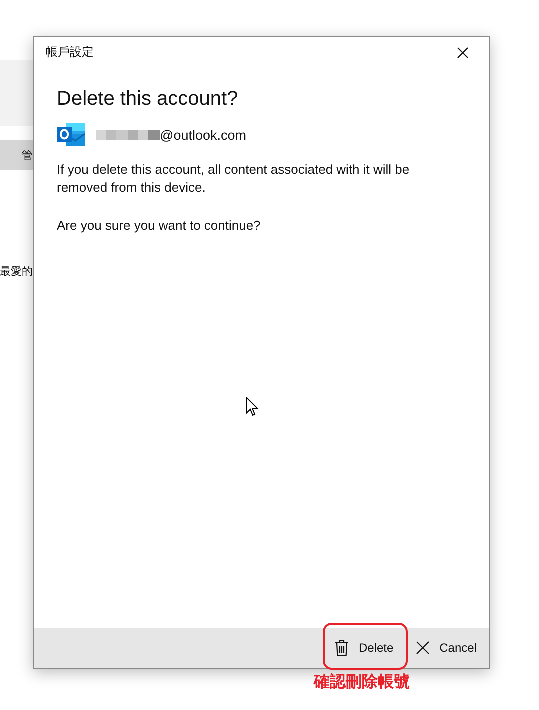  What do you see at coordinates (71, 135) in the screenshot?
I see `mail-logo-icon` at bounding box center [71, 135].